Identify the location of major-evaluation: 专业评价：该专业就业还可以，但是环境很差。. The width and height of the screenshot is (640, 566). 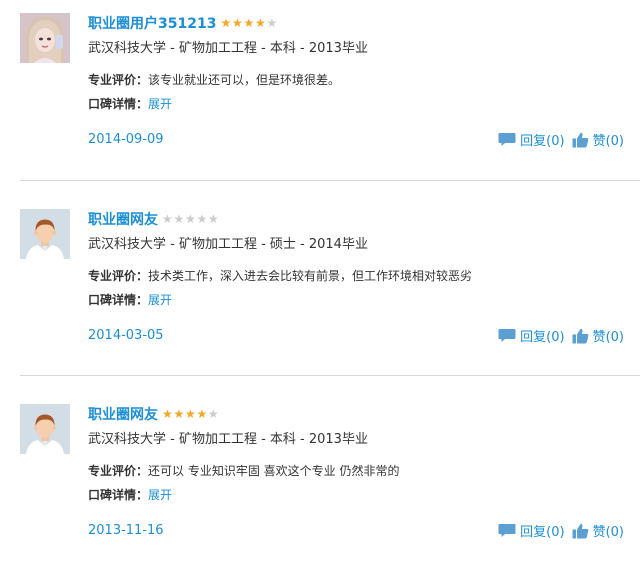
(214, 79).